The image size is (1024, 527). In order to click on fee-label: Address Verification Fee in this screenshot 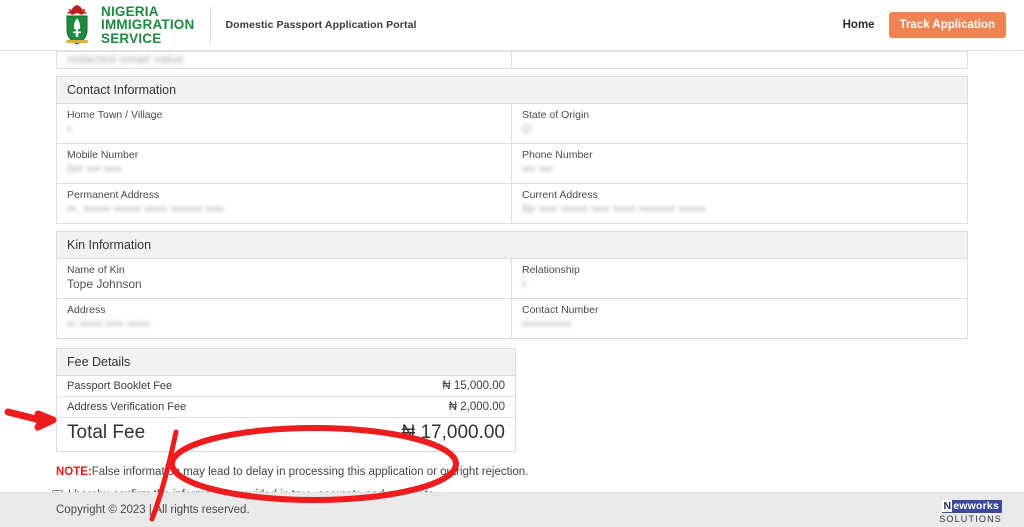, I will do `click(127, 407)`.